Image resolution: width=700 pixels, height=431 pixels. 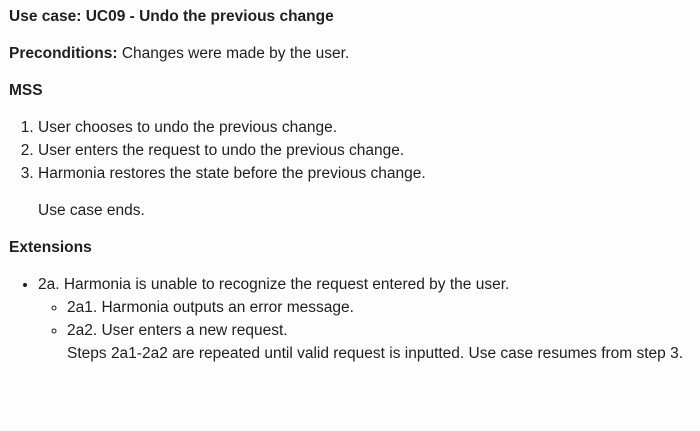 I want to click on extension-sub-step: 2a1. Harmonia outputs an error message., so click(x=379, y=307).